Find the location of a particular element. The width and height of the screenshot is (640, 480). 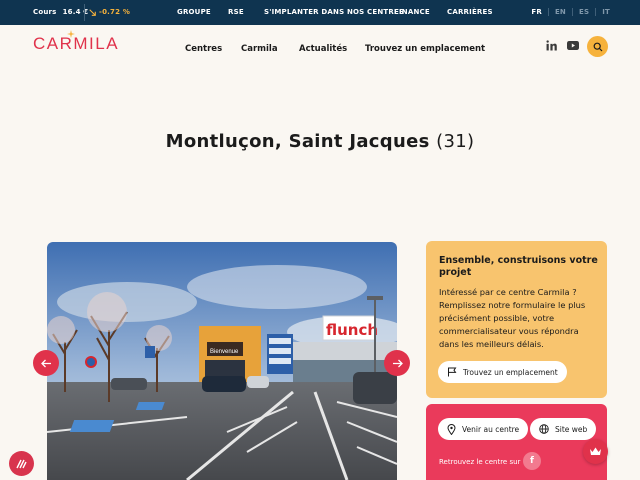

facebook-icon: f is located at coordinates (532, 461).